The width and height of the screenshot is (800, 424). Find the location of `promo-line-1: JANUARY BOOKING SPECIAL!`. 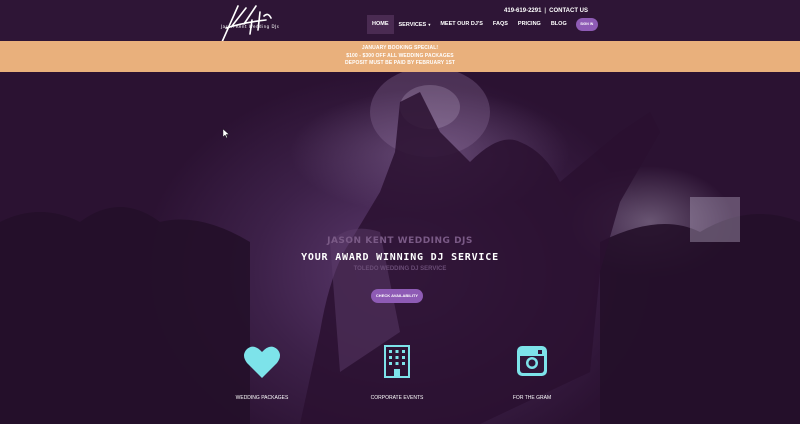

promo-line-1: JANUARY BOOKING SPECIAL! is located at coordinates (400, 48).